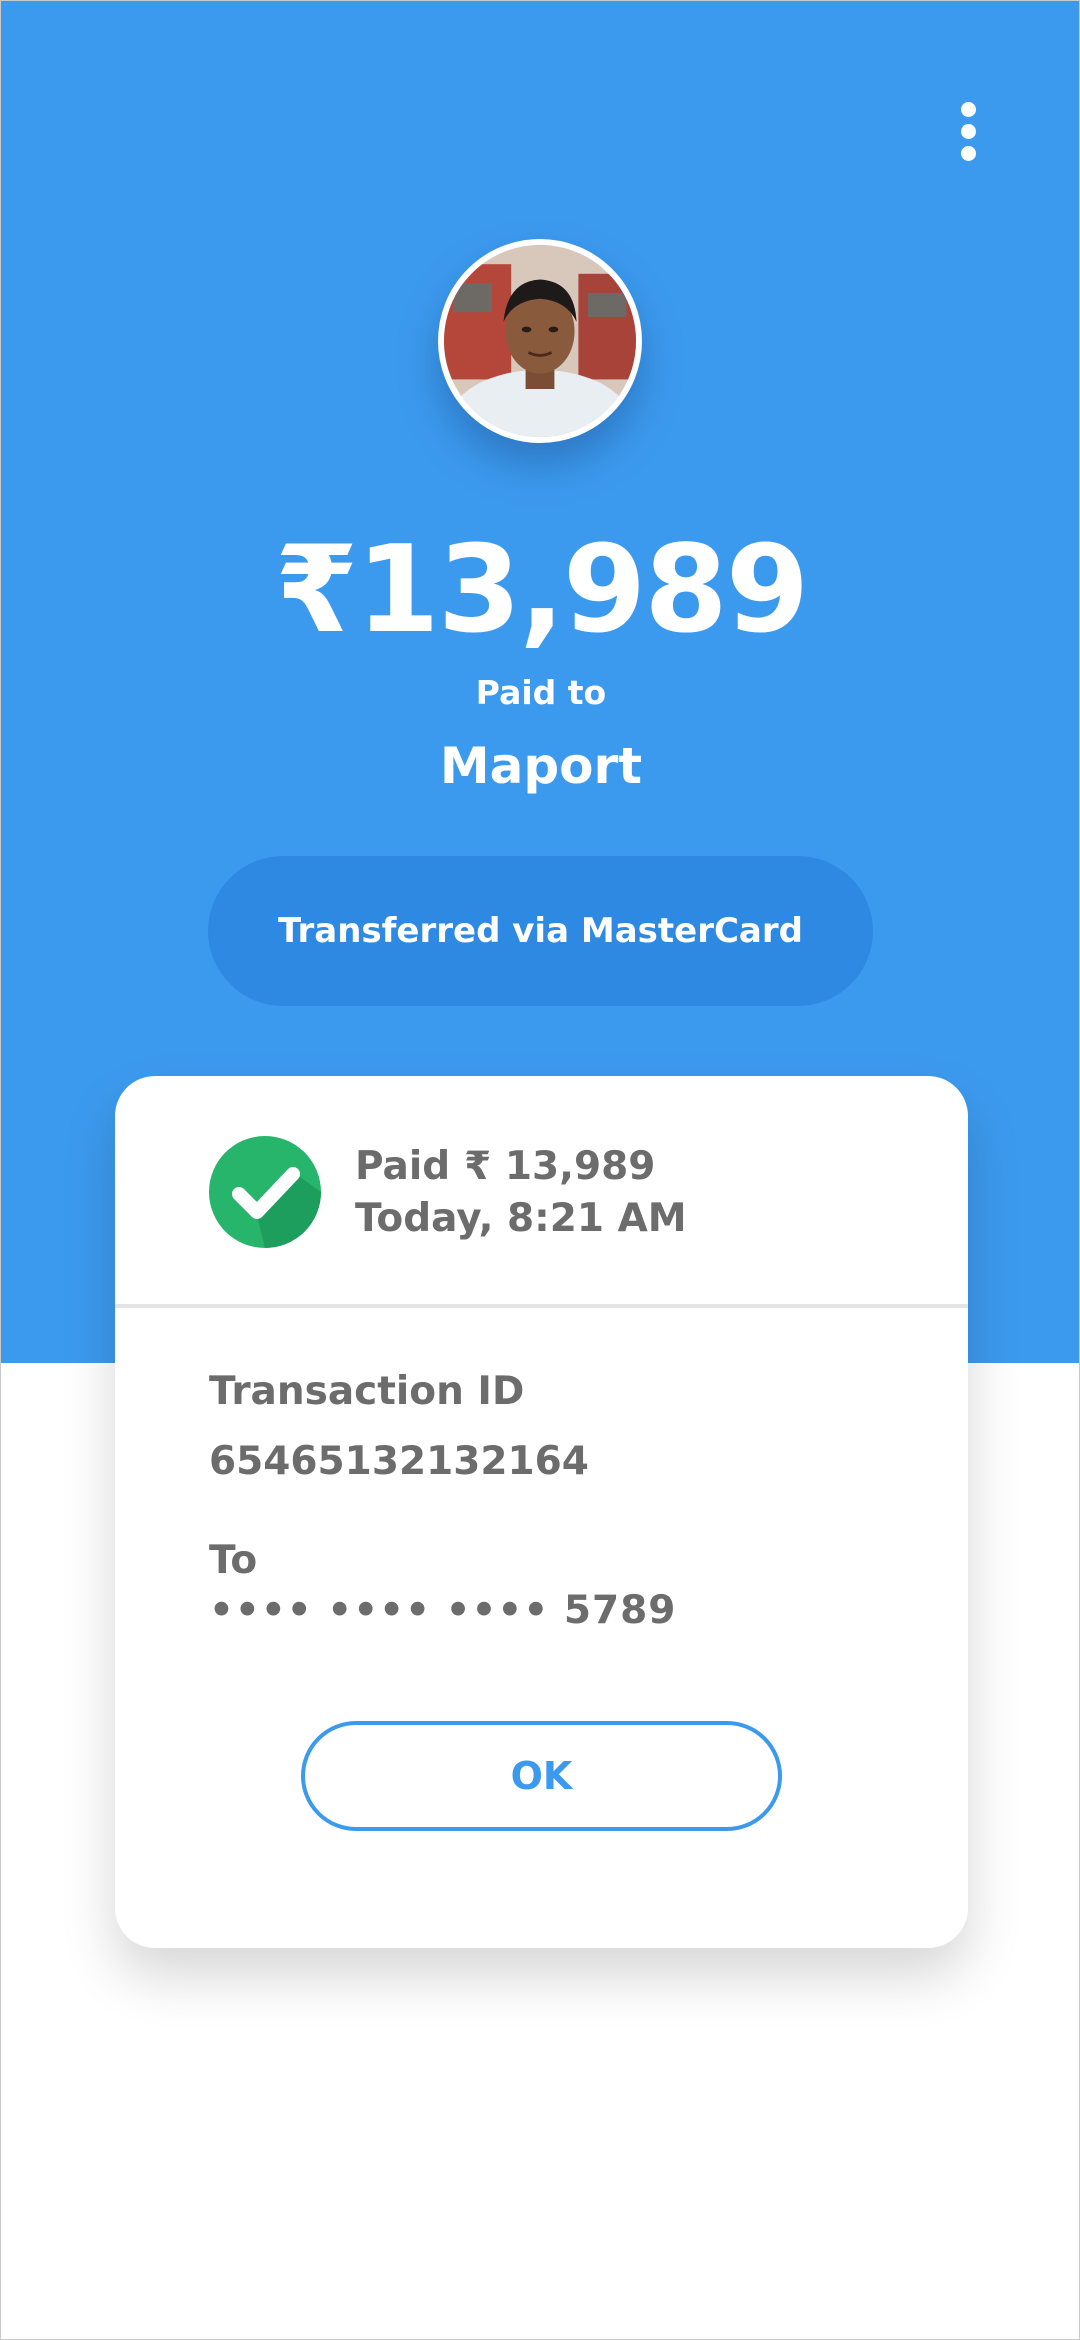 This screenshot has height=2340, width=1080. Describe the element at coordinates (367, 1391) in the screenshot. I see `transaction-id-label: Transaction ID` at that location.